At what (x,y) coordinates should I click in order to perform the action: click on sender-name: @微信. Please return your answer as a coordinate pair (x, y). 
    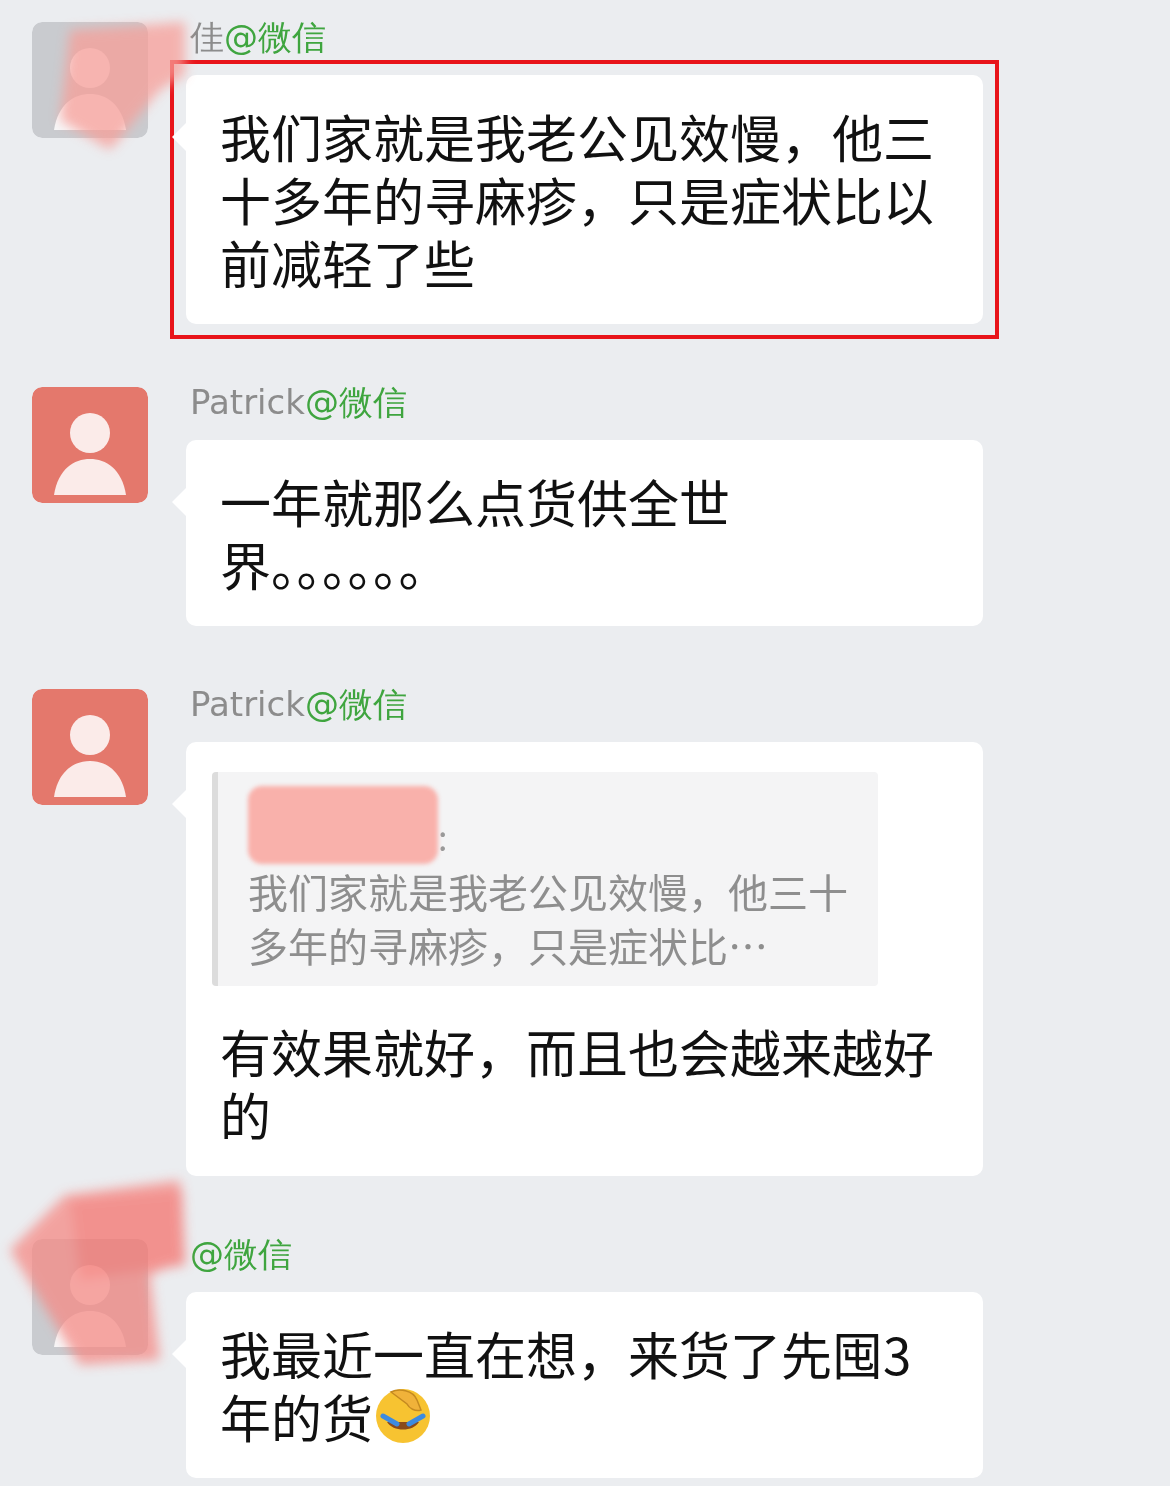
    Looking at the image, I should click on (241, 1253).